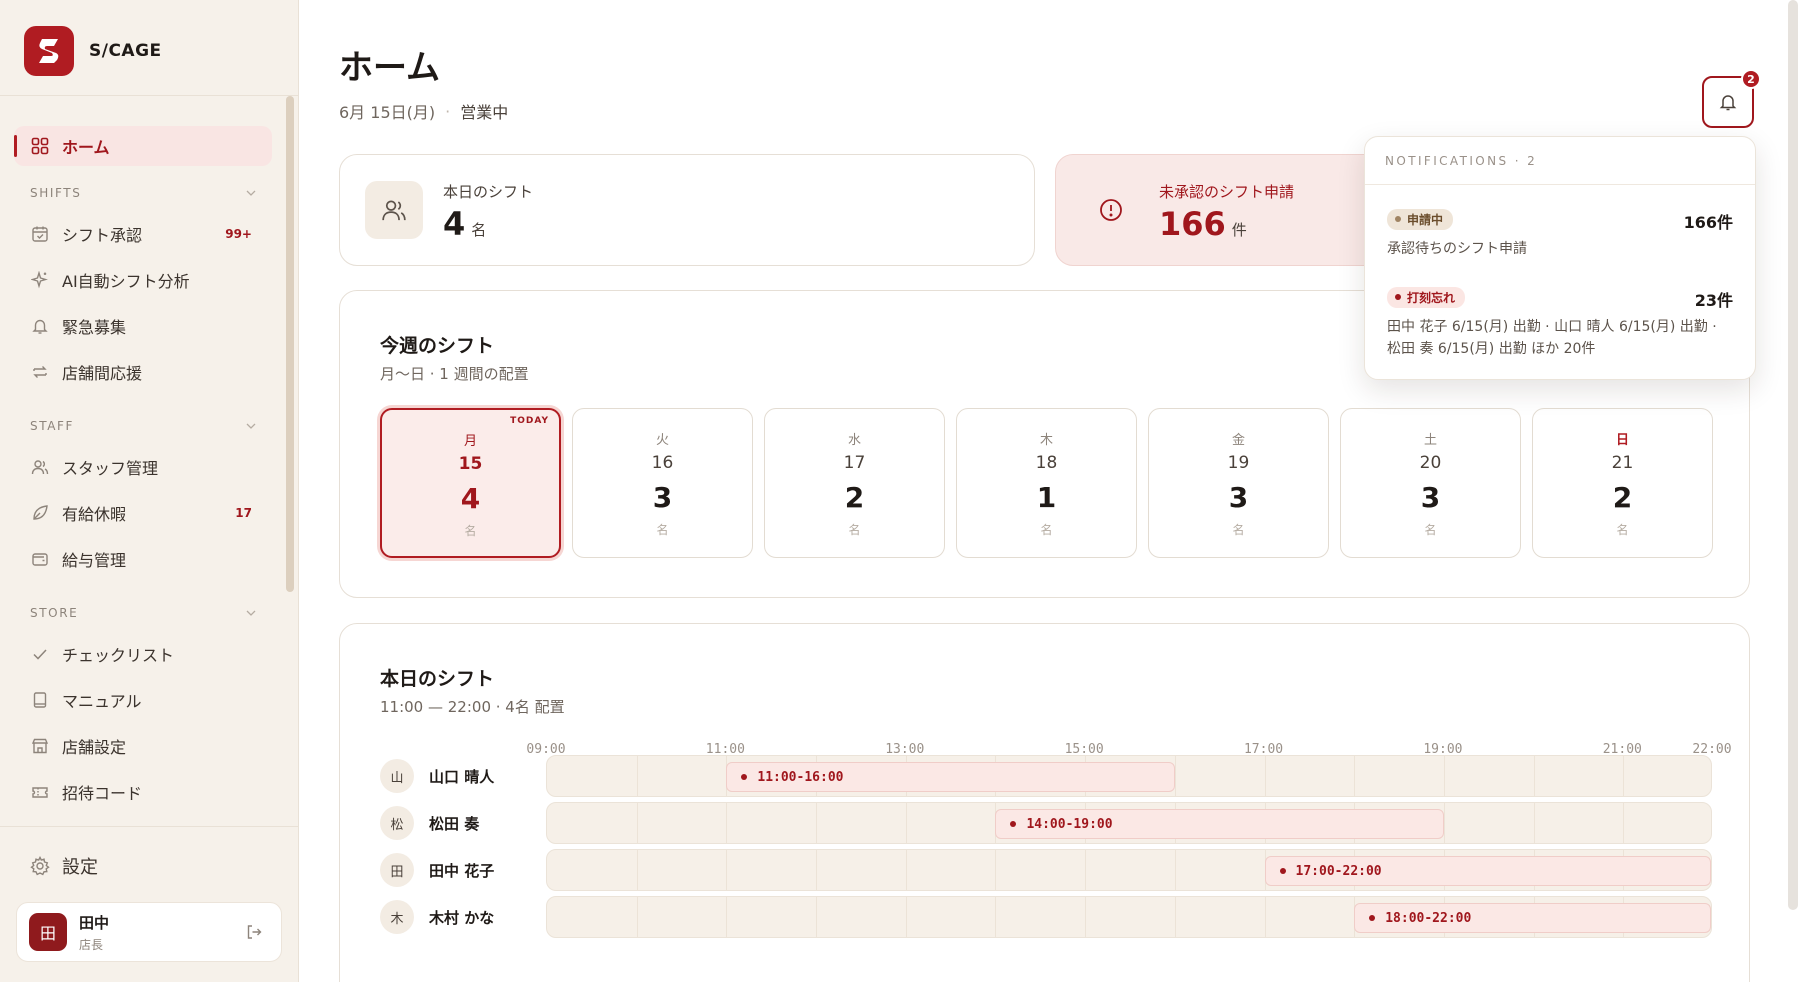 The height and width of the screenshot is (982, 1800). What do you see at coordinates (479, 230) in the screenshot?
I see `stat-unit: 名` at bounding box center [479, 230].